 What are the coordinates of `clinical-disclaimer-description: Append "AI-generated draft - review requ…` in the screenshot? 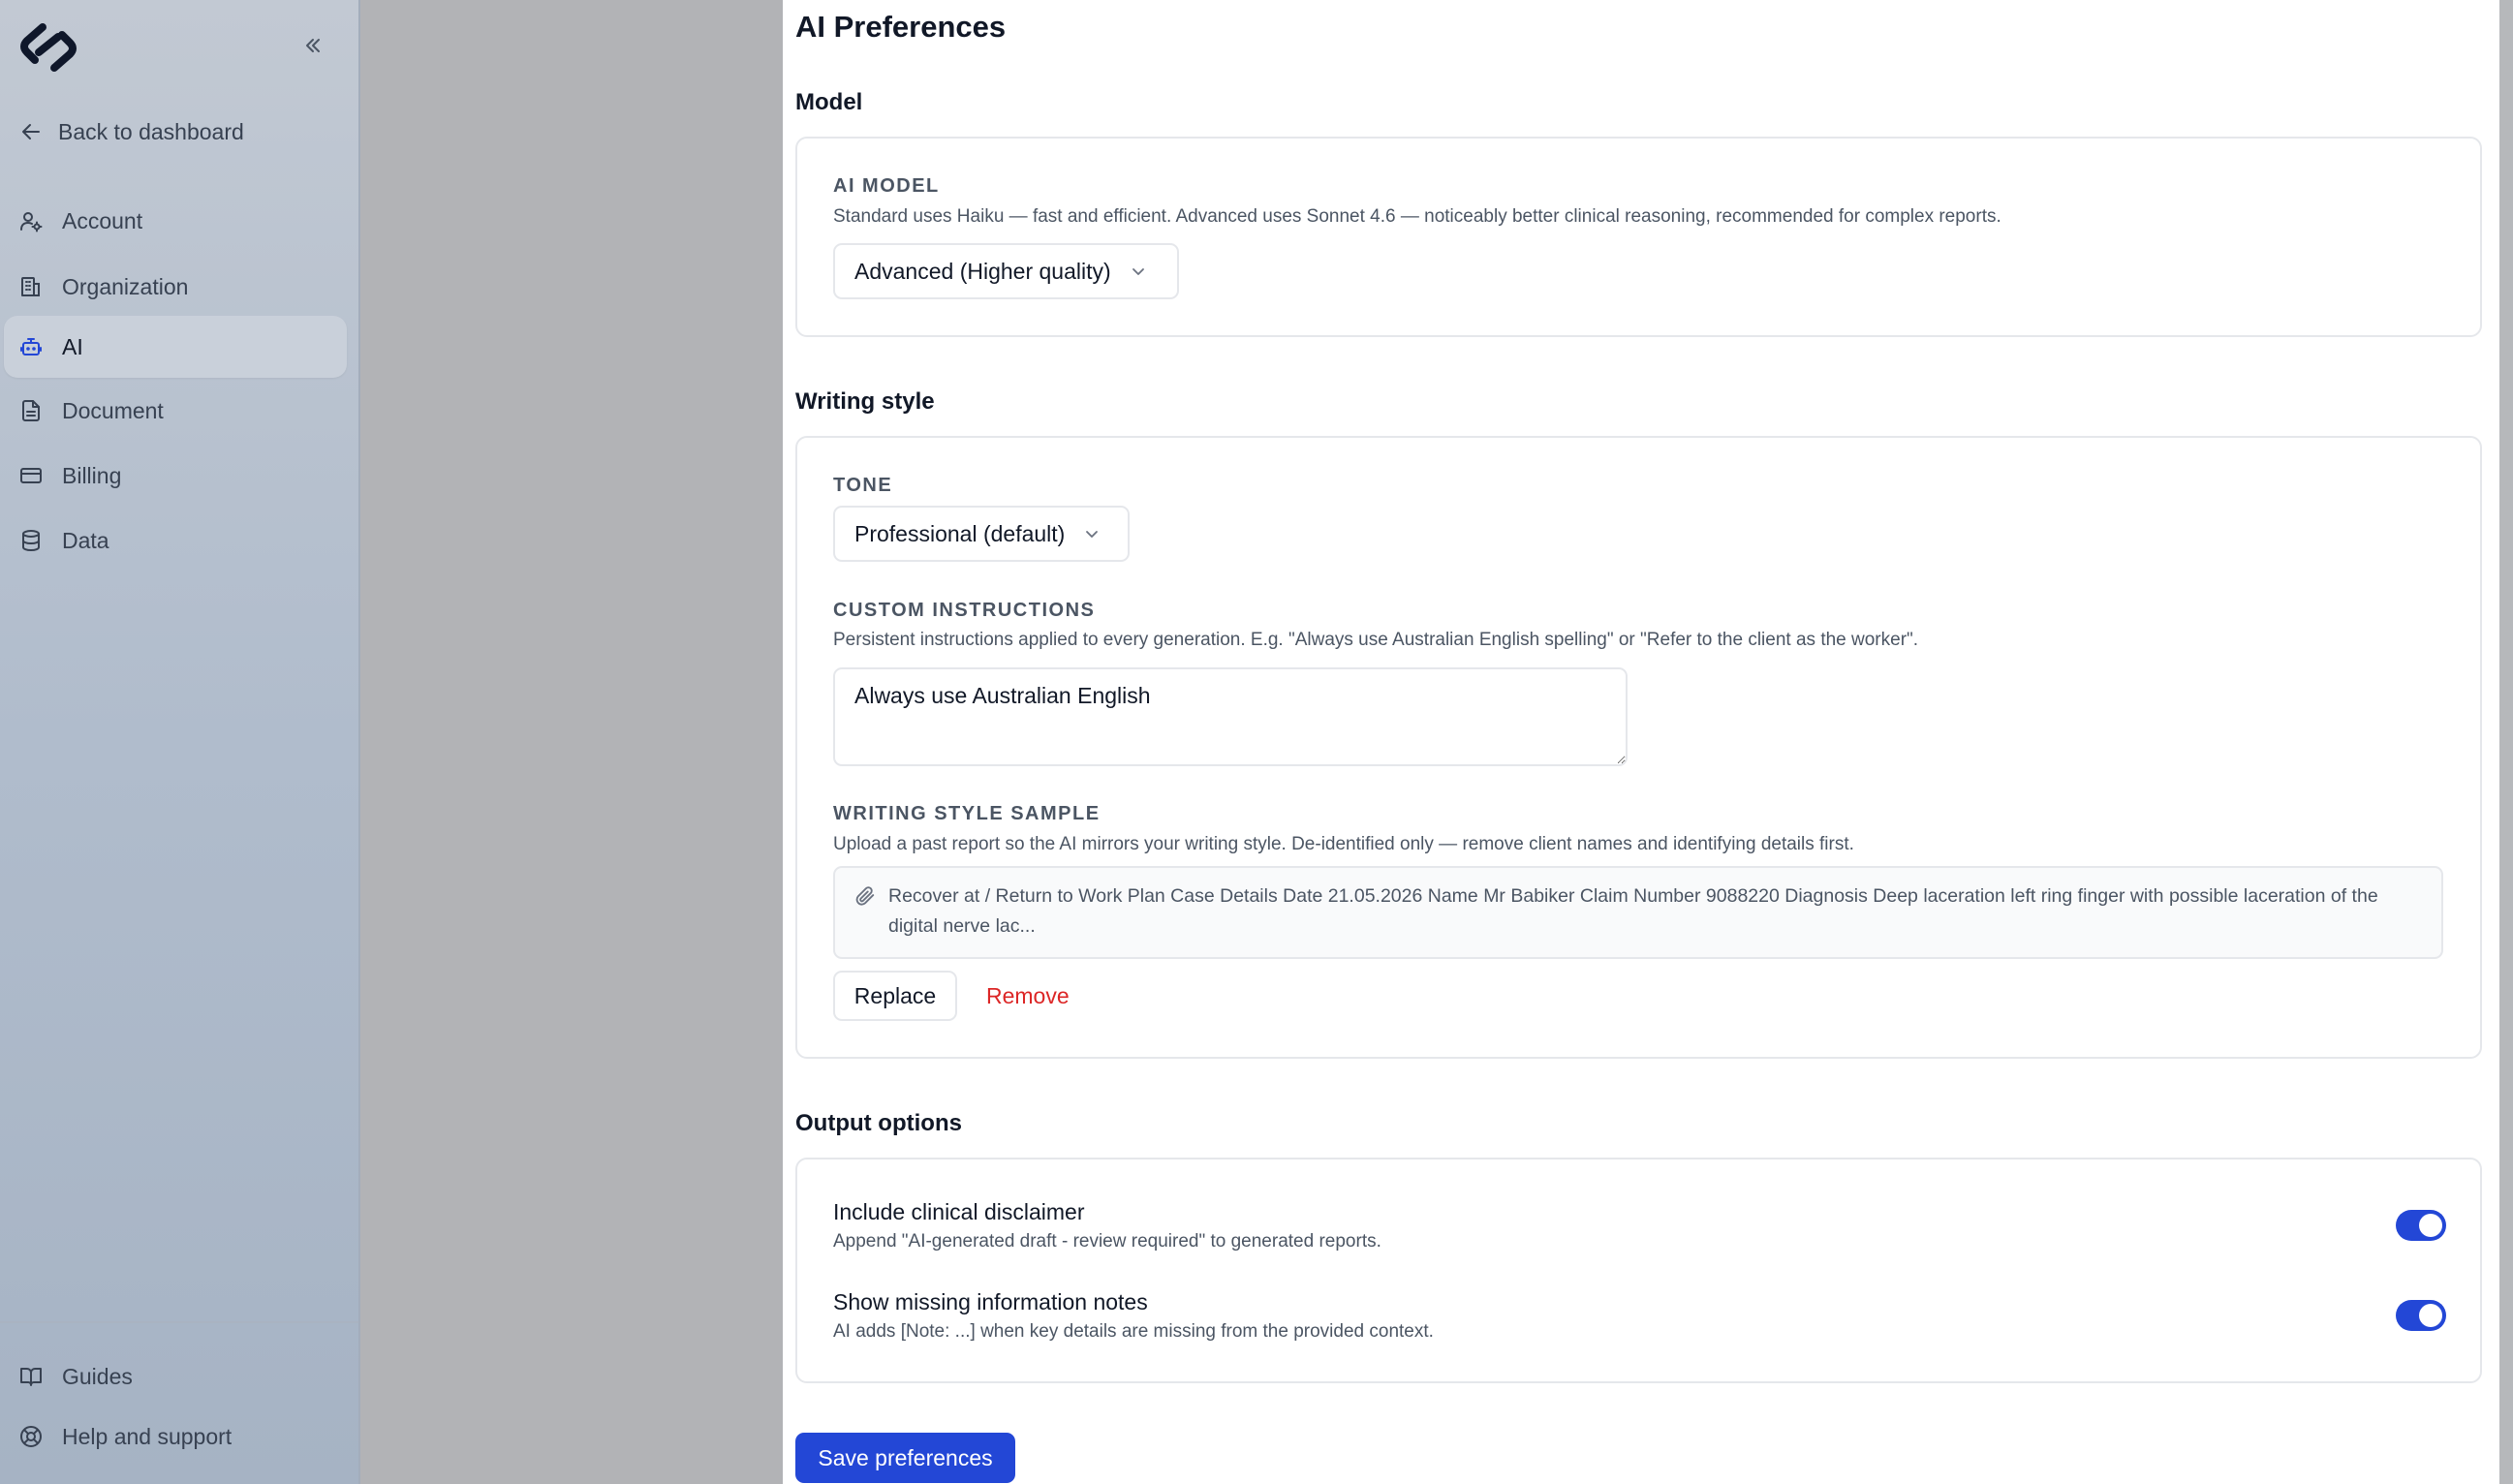 It's located at (1107, 1241).